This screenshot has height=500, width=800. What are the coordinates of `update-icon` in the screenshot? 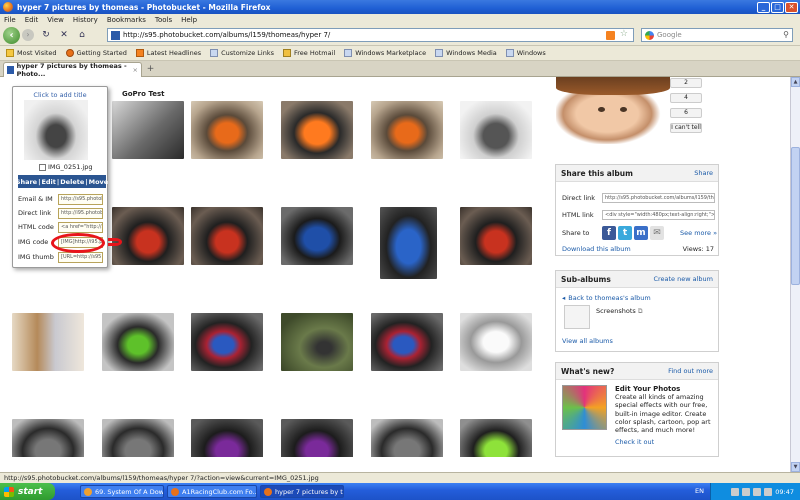 It's located at (768, 491).